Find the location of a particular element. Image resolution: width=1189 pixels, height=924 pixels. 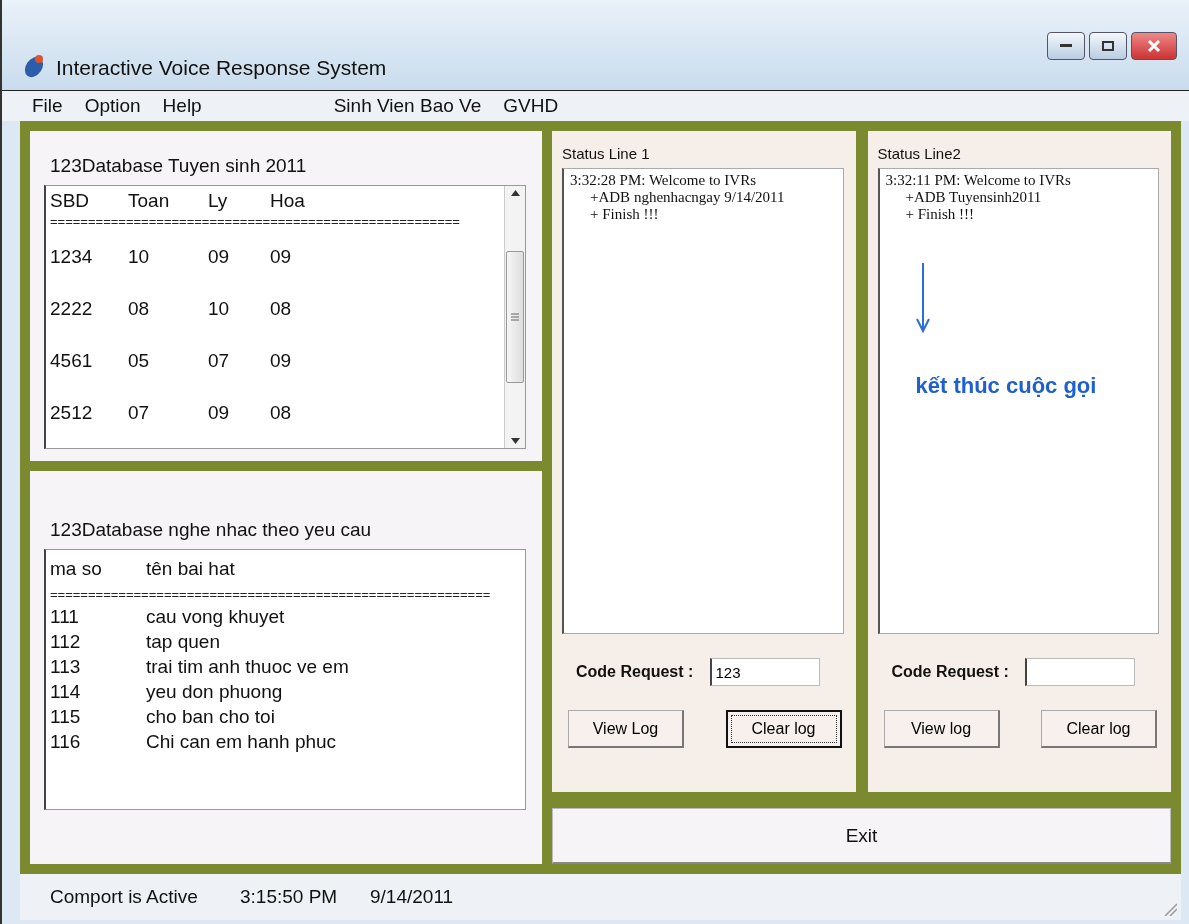

minimize-icon is located at coordinates (1066, 46).